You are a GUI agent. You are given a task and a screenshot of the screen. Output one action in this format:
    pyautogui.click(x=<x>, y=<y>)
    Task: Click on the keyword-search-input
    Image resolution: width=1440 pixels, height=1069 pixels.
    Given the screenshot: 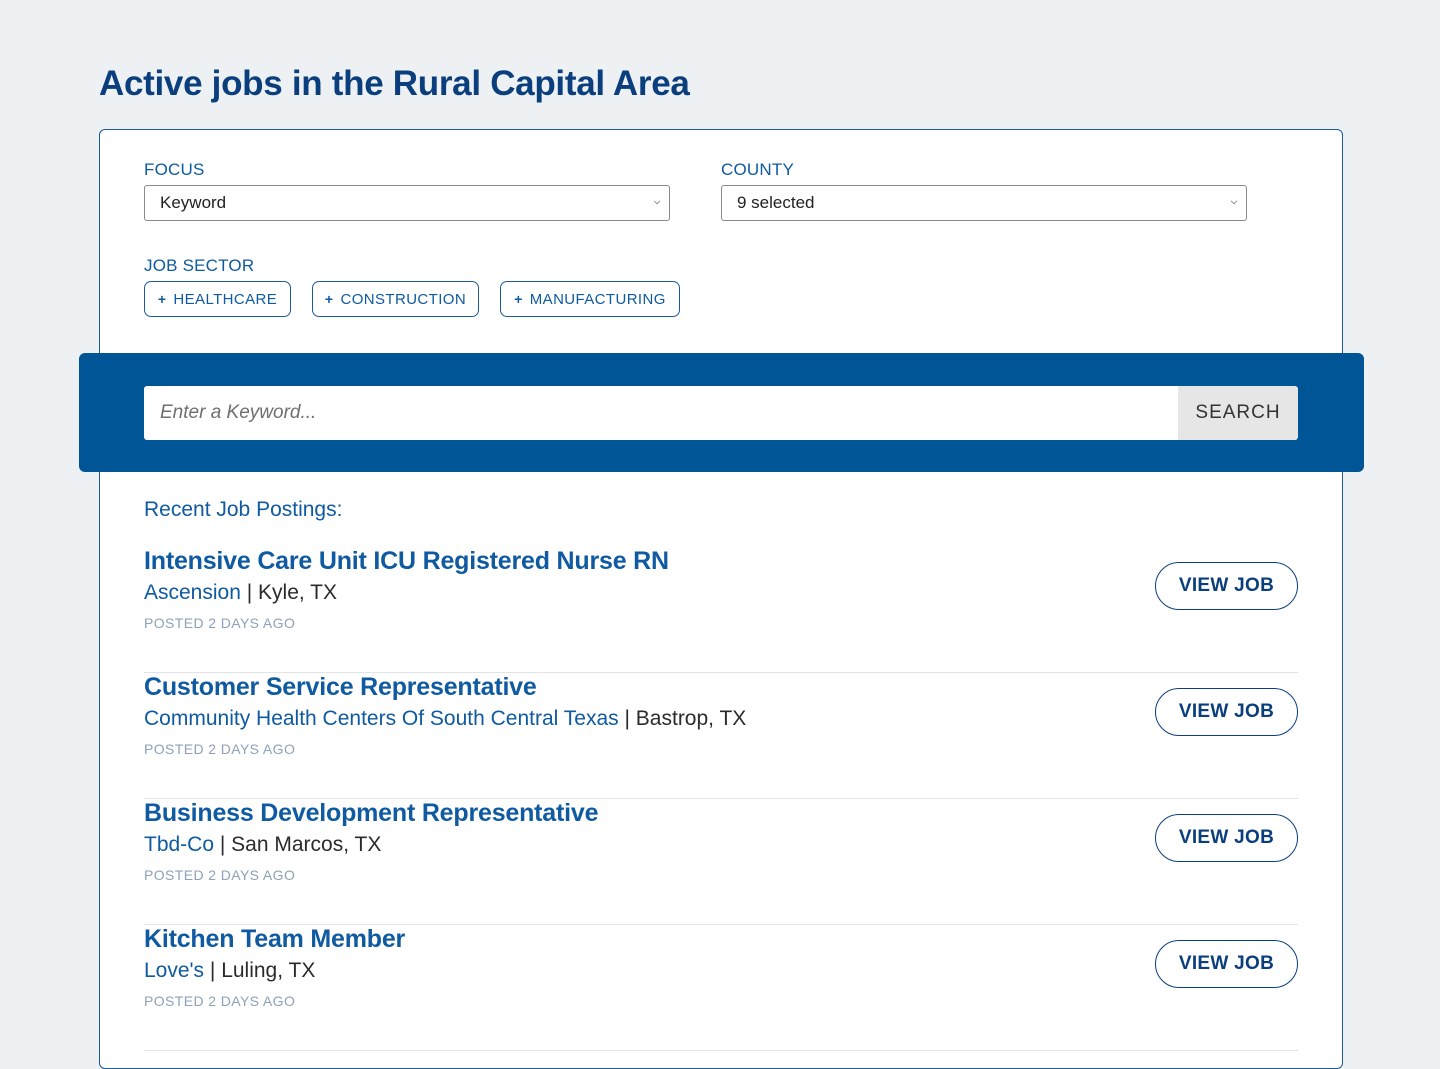 What is the action you would take?
    pyautogui.click(x=661, y=413)
    